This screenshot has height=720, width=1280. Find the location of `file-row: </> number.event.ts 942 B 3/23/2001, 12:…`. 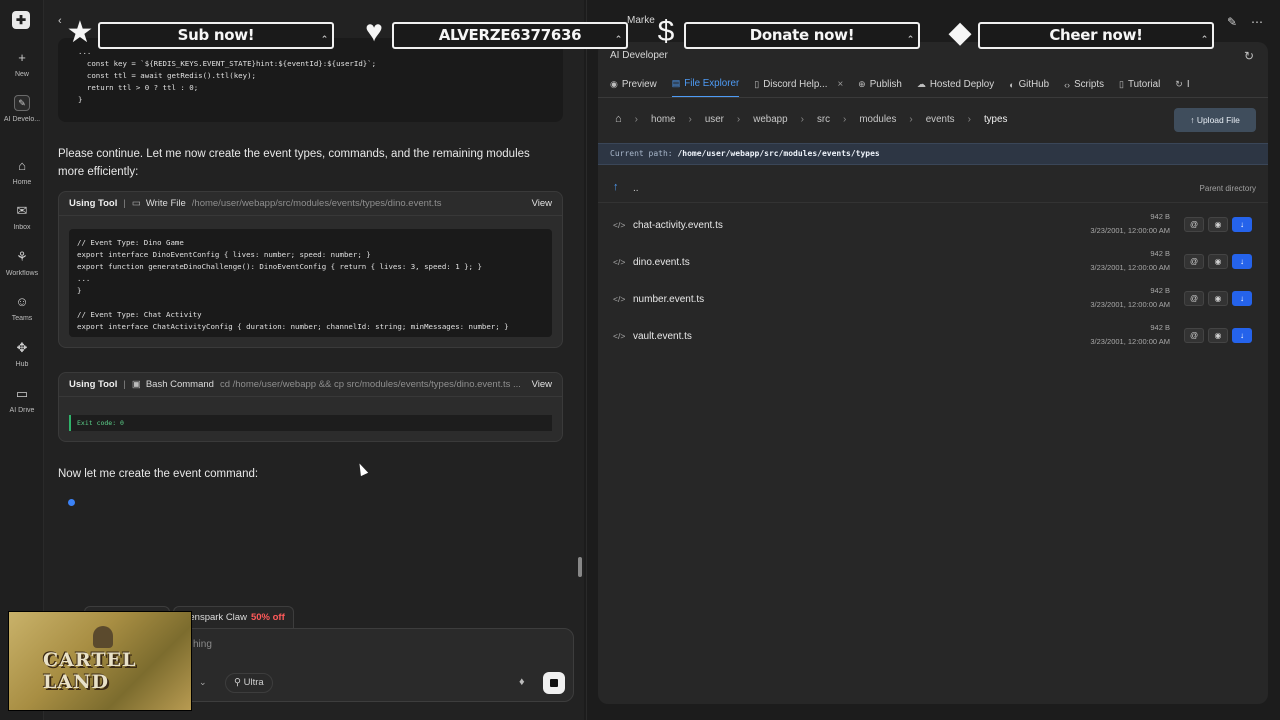

file-row: </> number.event.ts 942 B 3/23/2001, 12:… is located at coordinates (933, 300).